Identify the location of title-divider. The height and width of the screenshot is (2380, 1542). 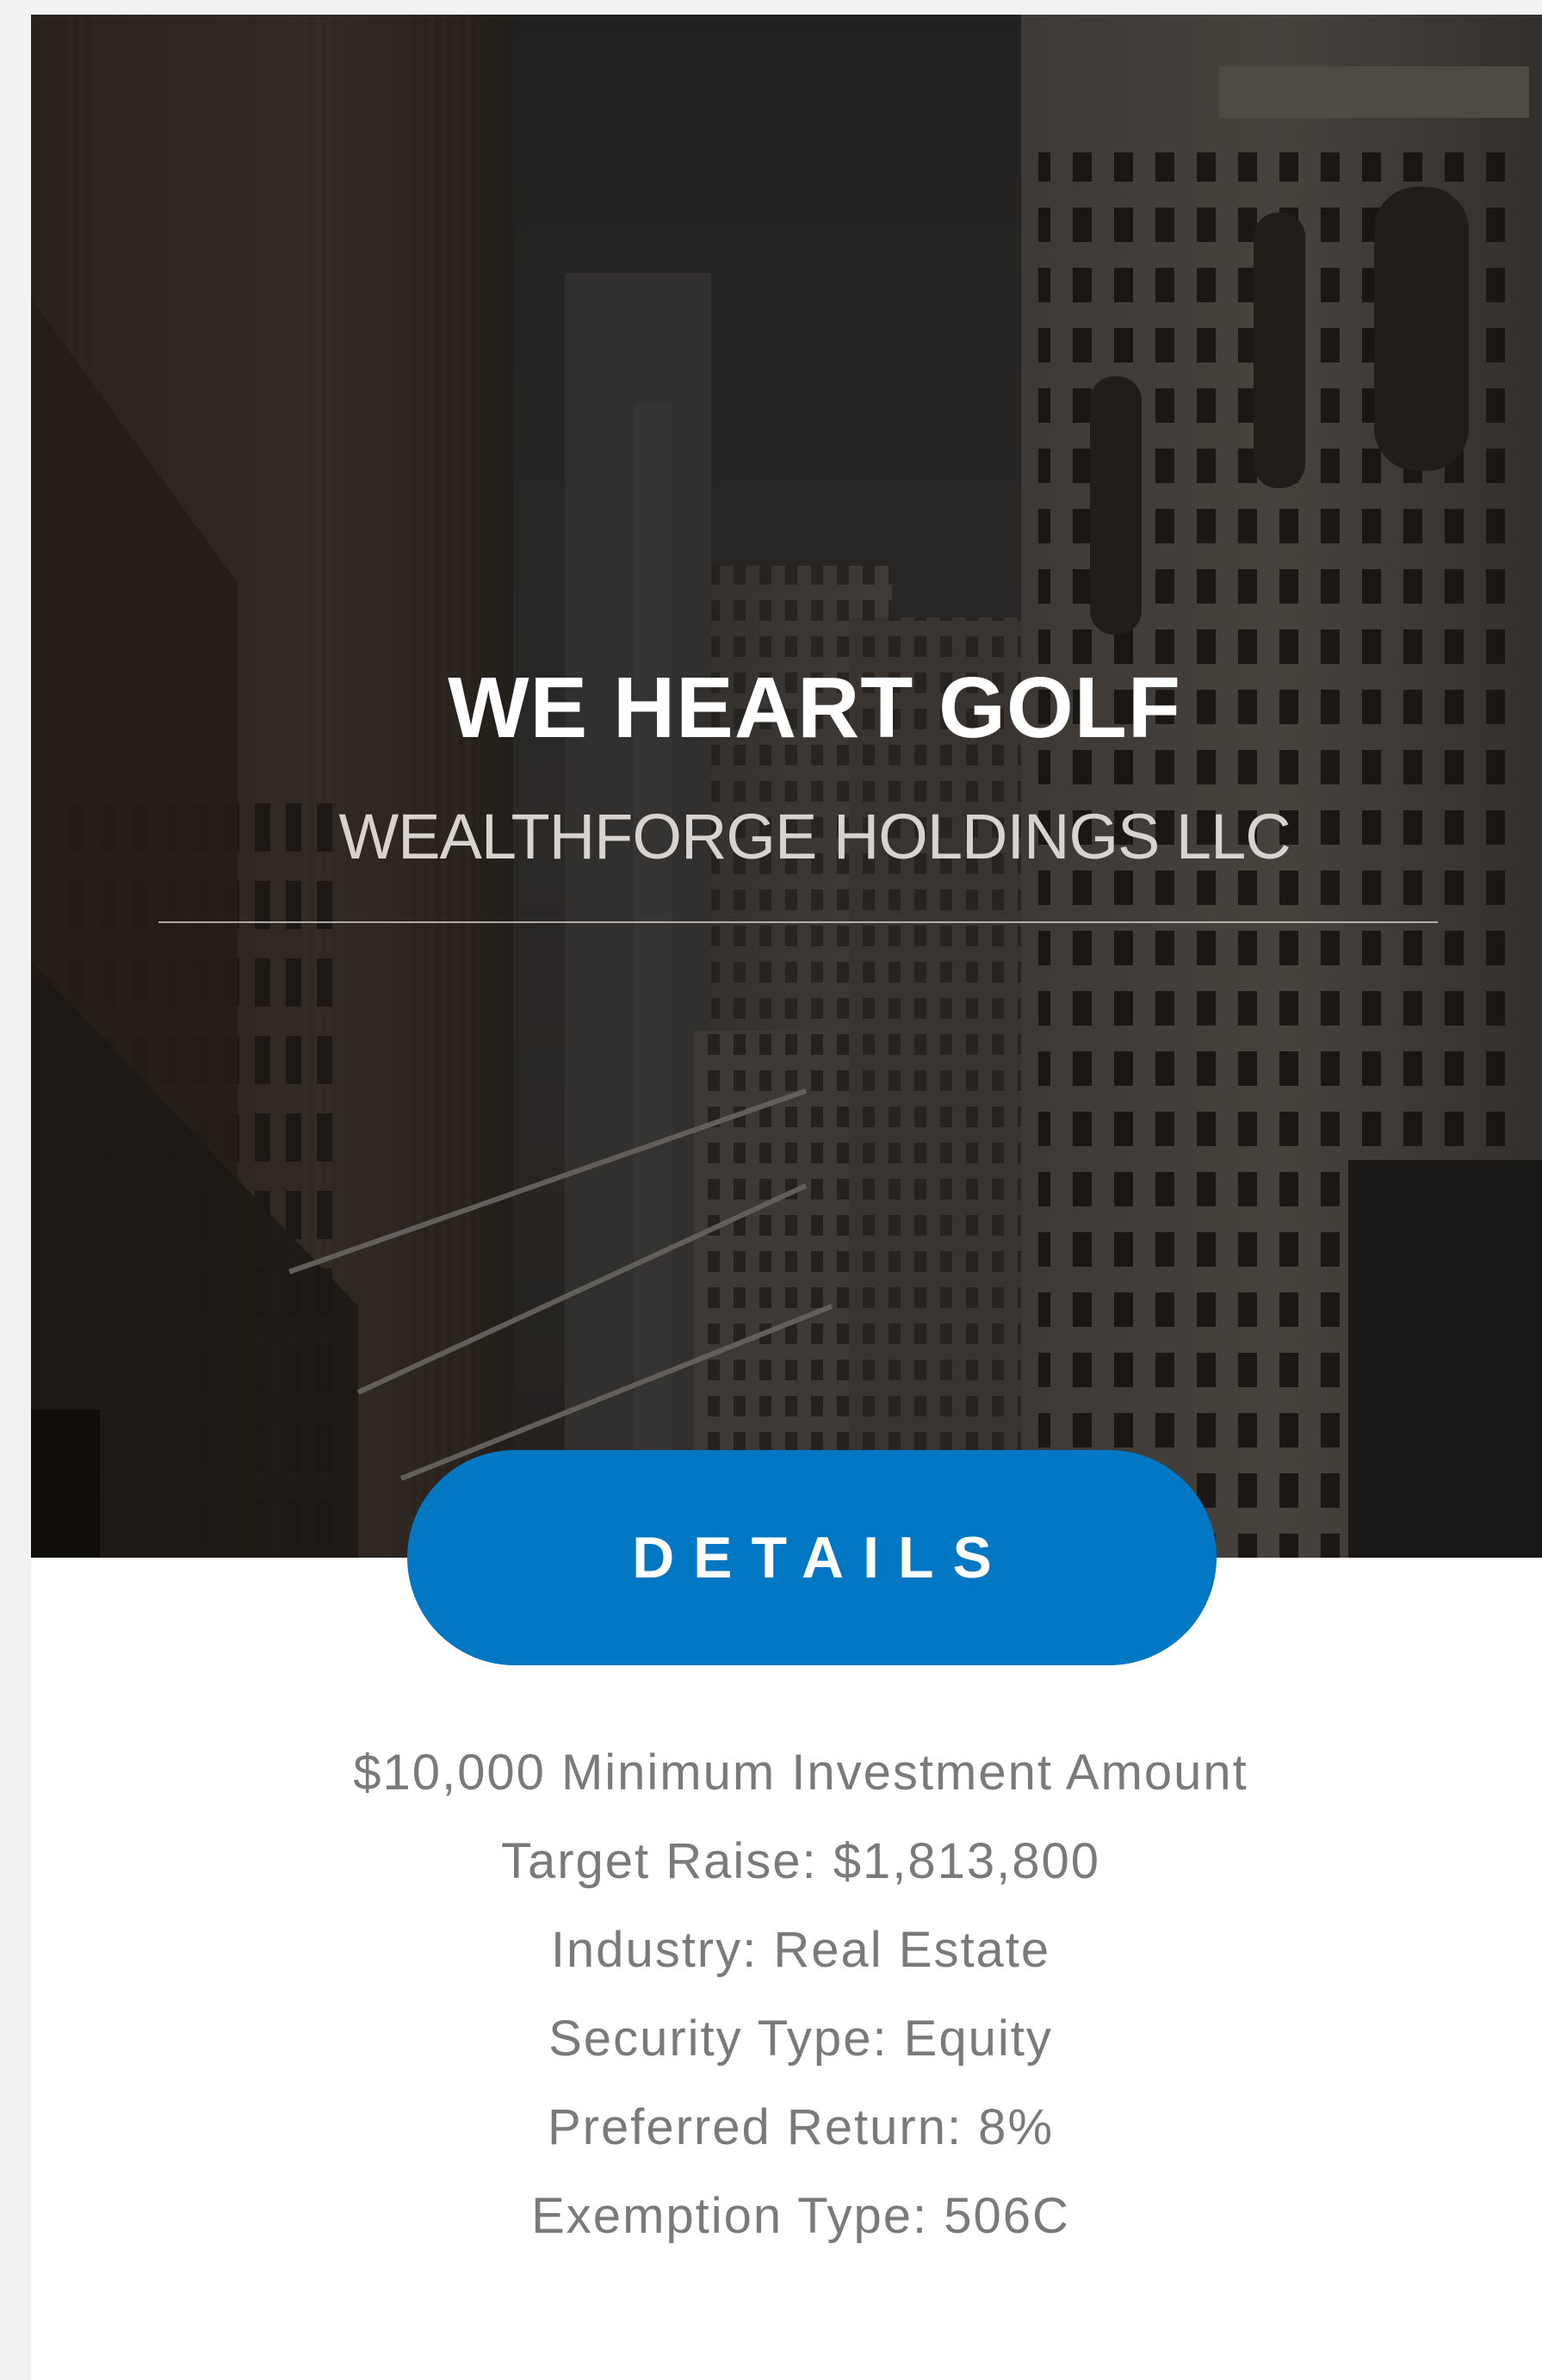
(798, 922).